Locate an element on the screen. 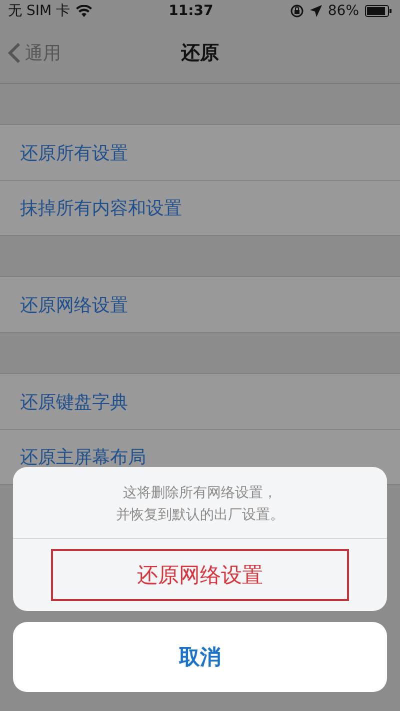 This screenshot has width=400, height=711. rotation-lock-icon is located at coordinates (297, 11).